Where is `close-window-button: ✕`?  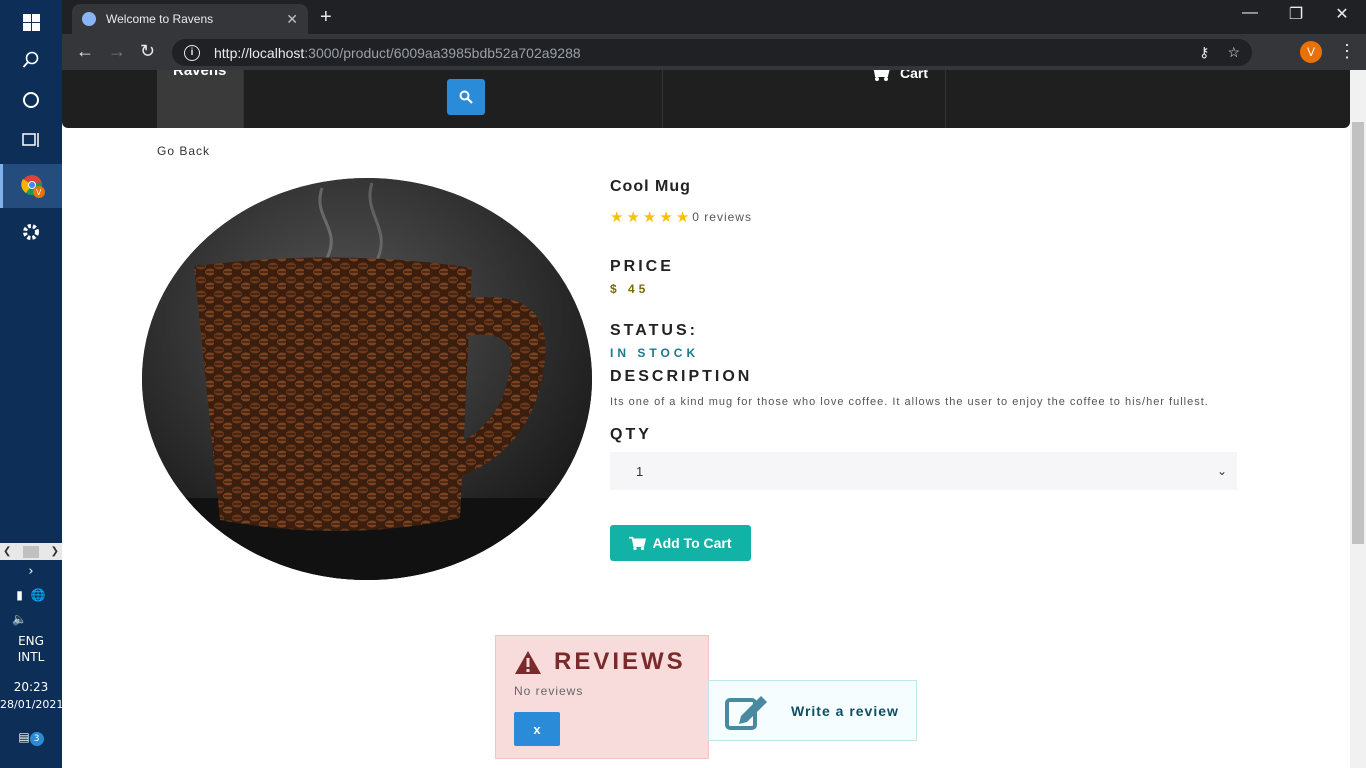 close-window-button: ✕ is located at coordinates (1342, 14).